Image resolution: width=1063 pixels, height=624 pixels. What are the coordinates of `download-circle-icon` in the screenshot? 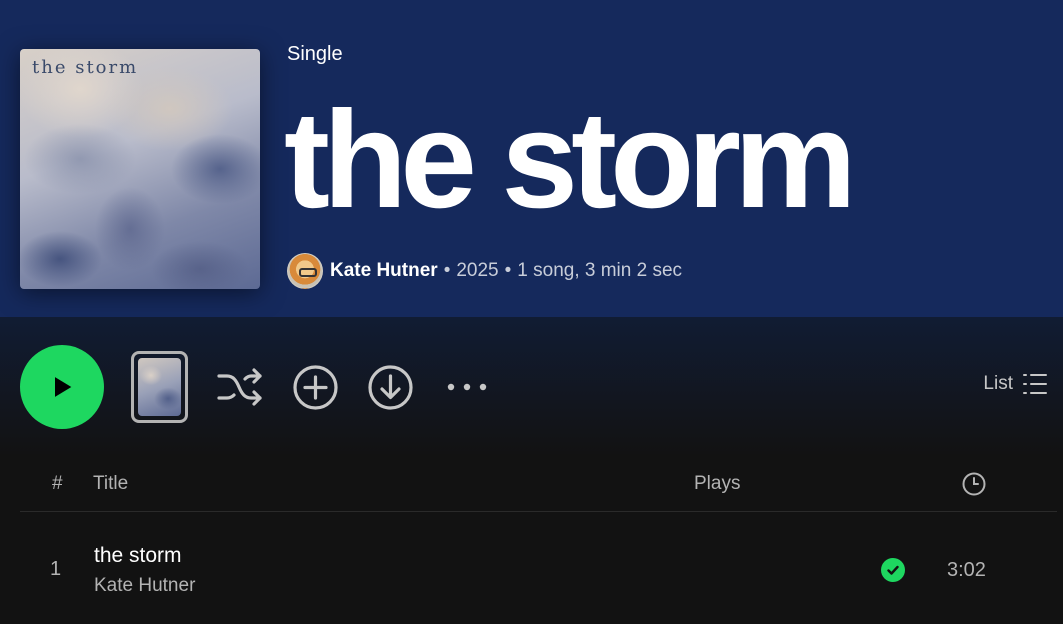 It's located at (390, 387).